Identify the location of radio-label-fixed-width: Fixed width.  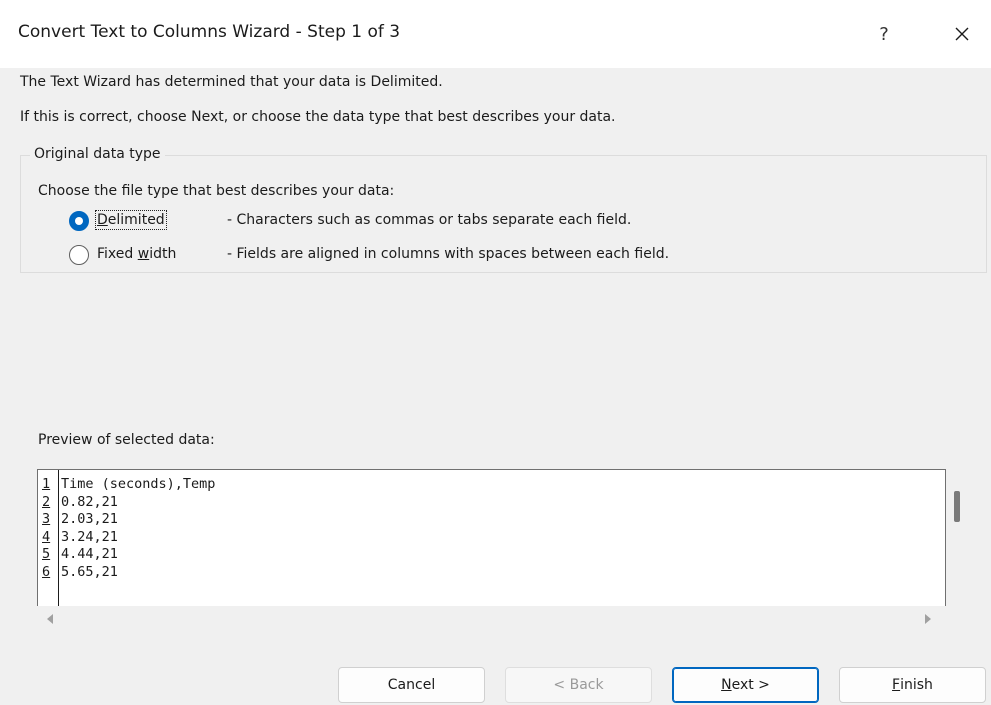
(136, 254).